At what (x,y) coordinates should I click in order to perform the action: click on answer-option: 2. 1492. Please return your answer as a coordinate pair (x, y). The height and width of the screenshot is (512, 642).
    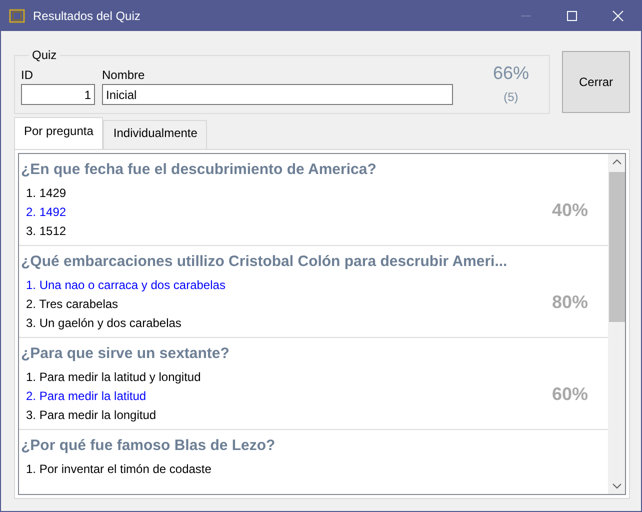
    Looking at the image, I should click on (46, 212).